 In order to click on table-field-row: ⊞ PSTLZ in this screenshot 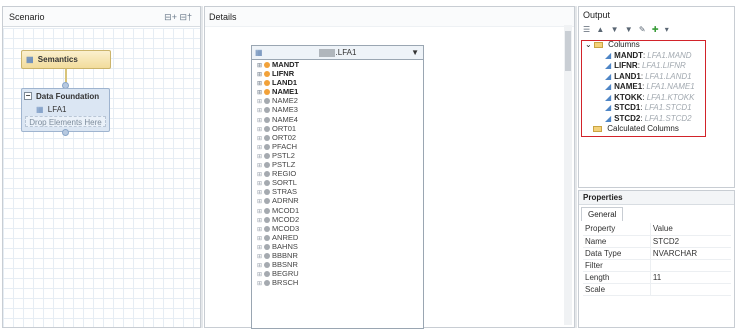, I will do `click(337, 164)`.